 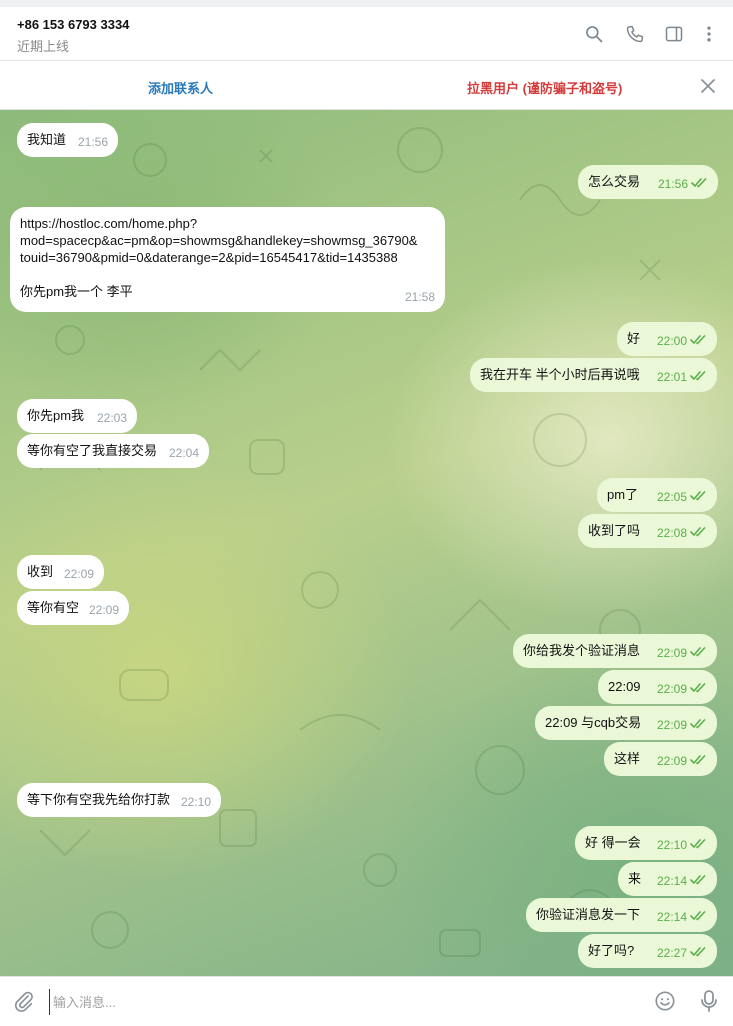 I want to click on message-text: 等你有空了我直接交易, so click(x=92, y=450).